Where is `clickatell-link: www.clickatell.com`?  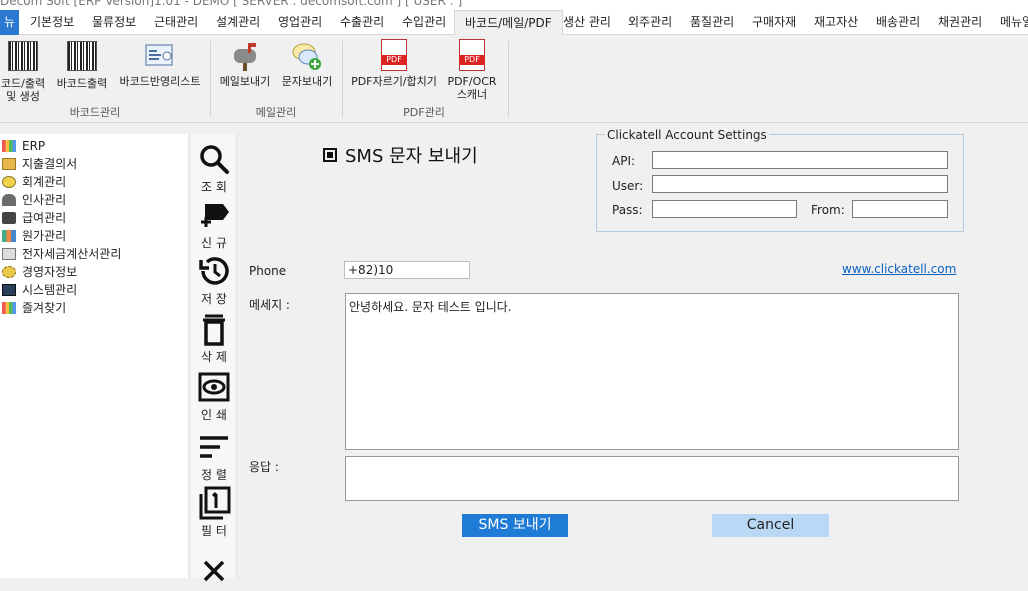
clickatell-link: www.clickatell.com is located at coordinates (899, 269).